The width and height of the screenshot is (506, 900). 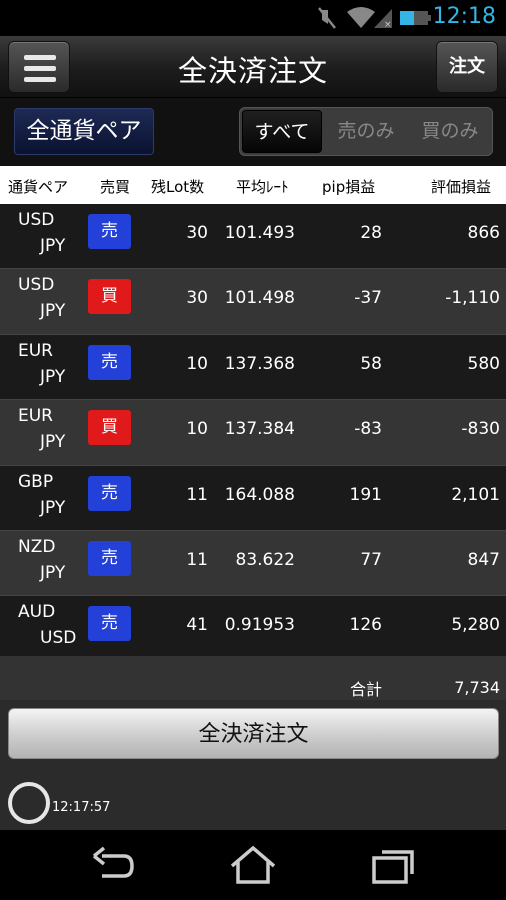 What do you see at coordinates (450, 131) in the screenshot?
I see `filter-buy-only: 買のみ` at bounding box center [450, 131].